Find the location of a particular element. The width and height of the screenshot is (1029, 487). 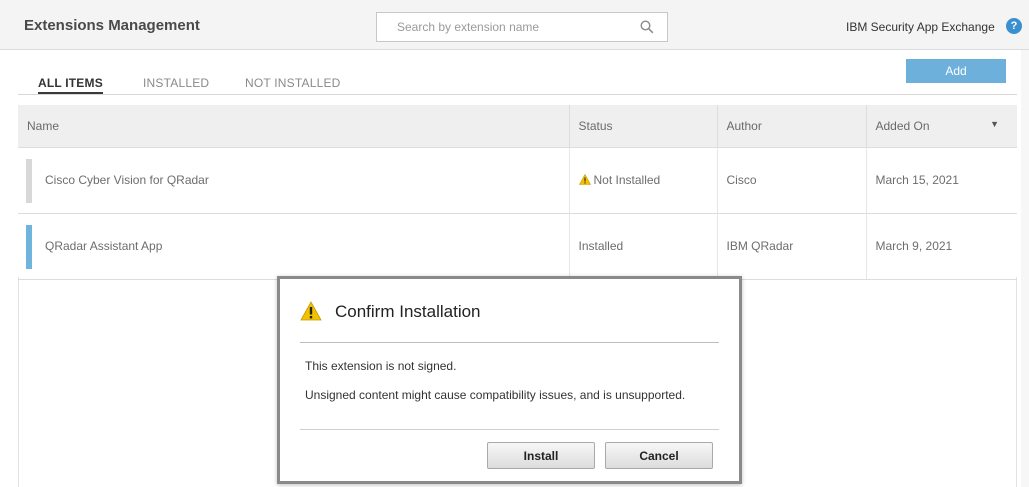

extension-status: Not Installed is located at coordinates (627, 180).